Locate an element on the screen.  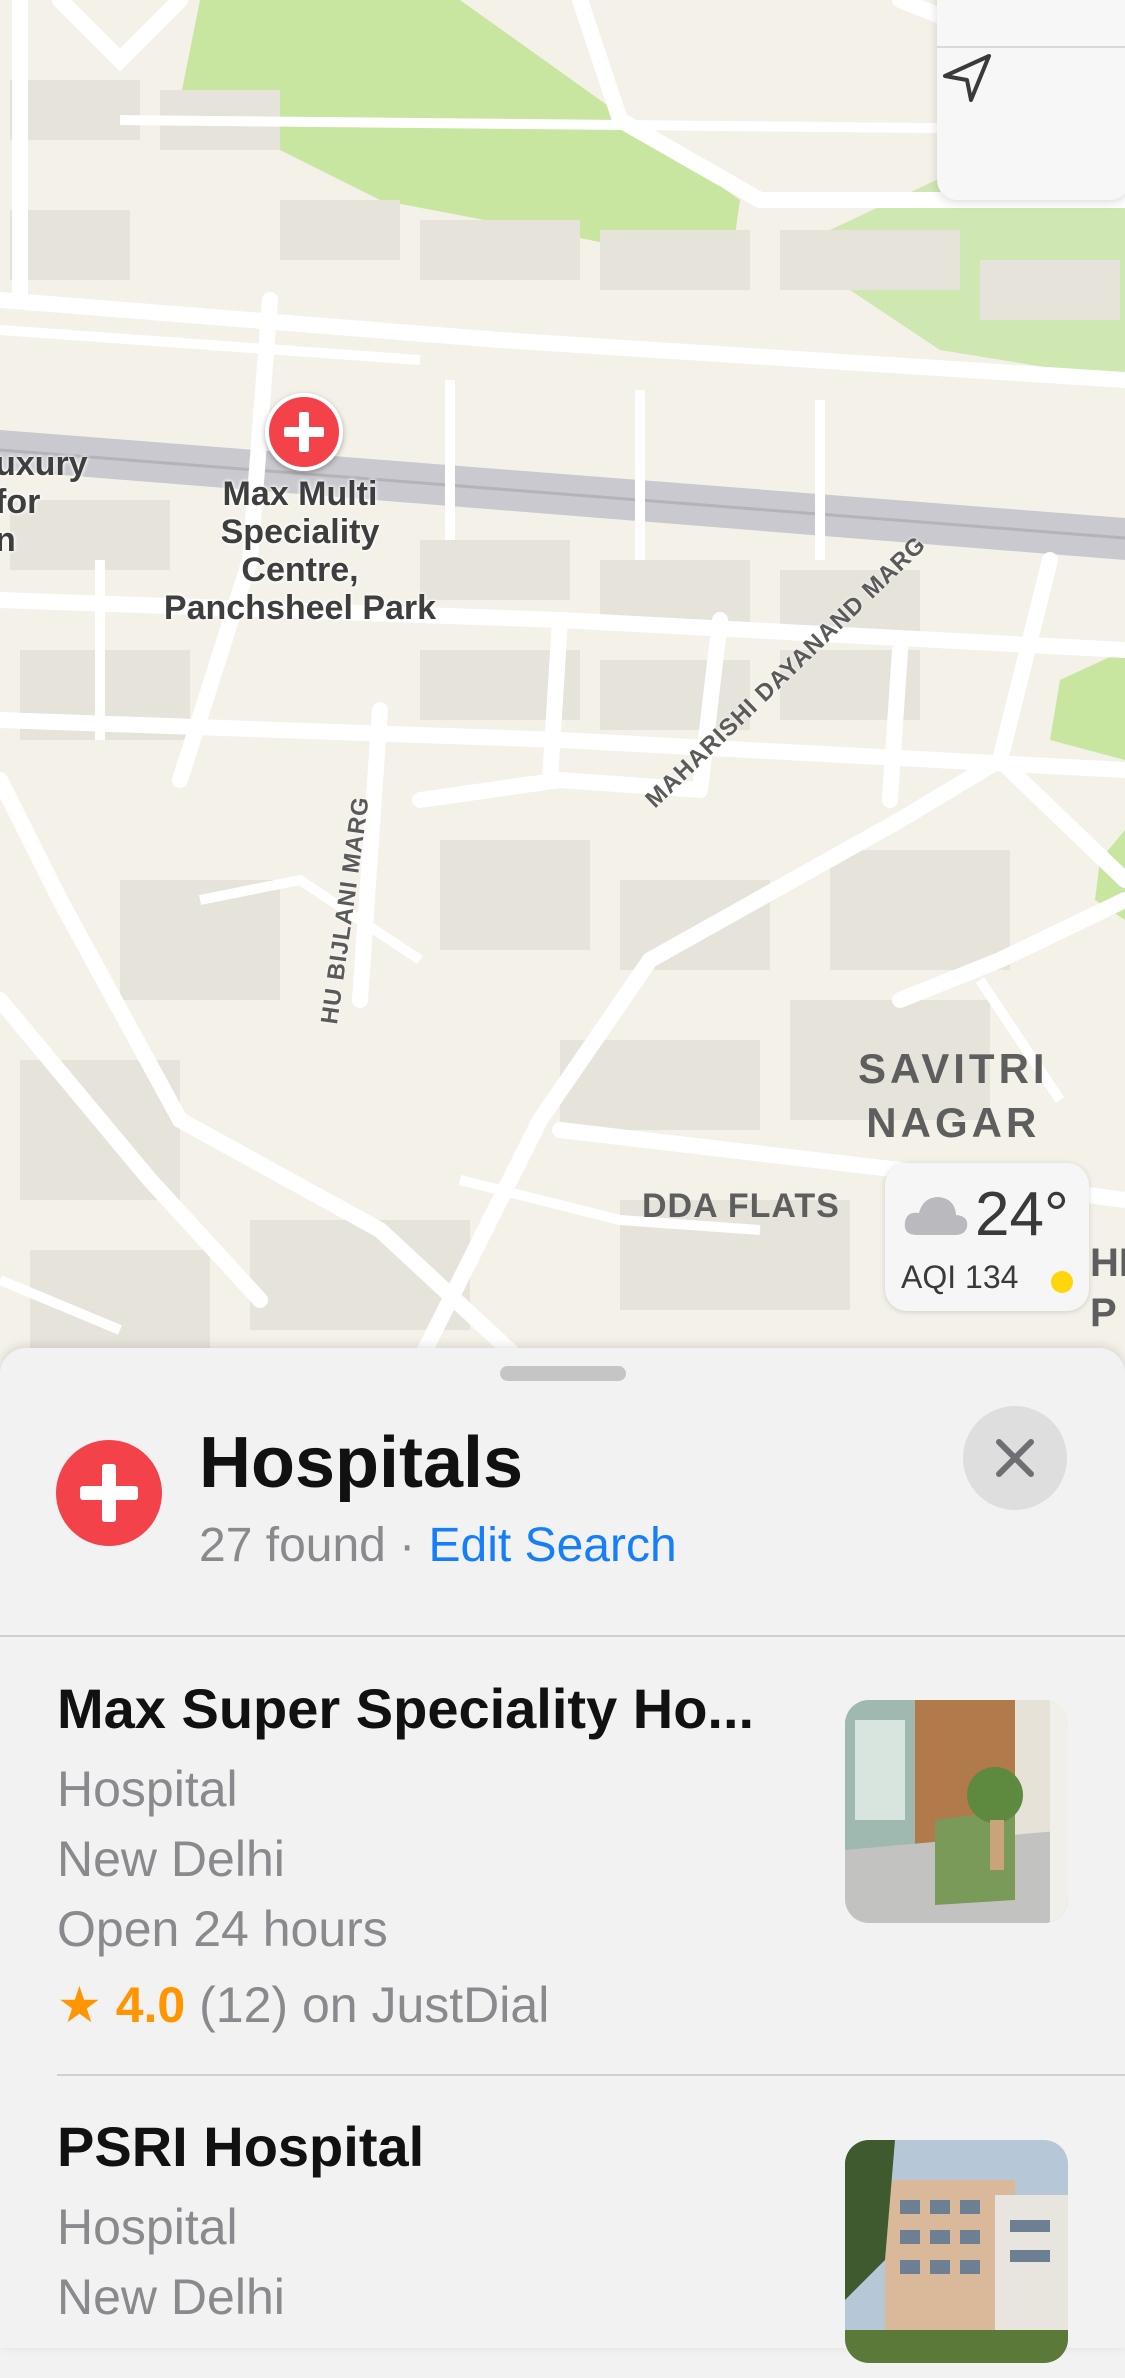
map-controls-panel is located at coordinates (1031, 100).